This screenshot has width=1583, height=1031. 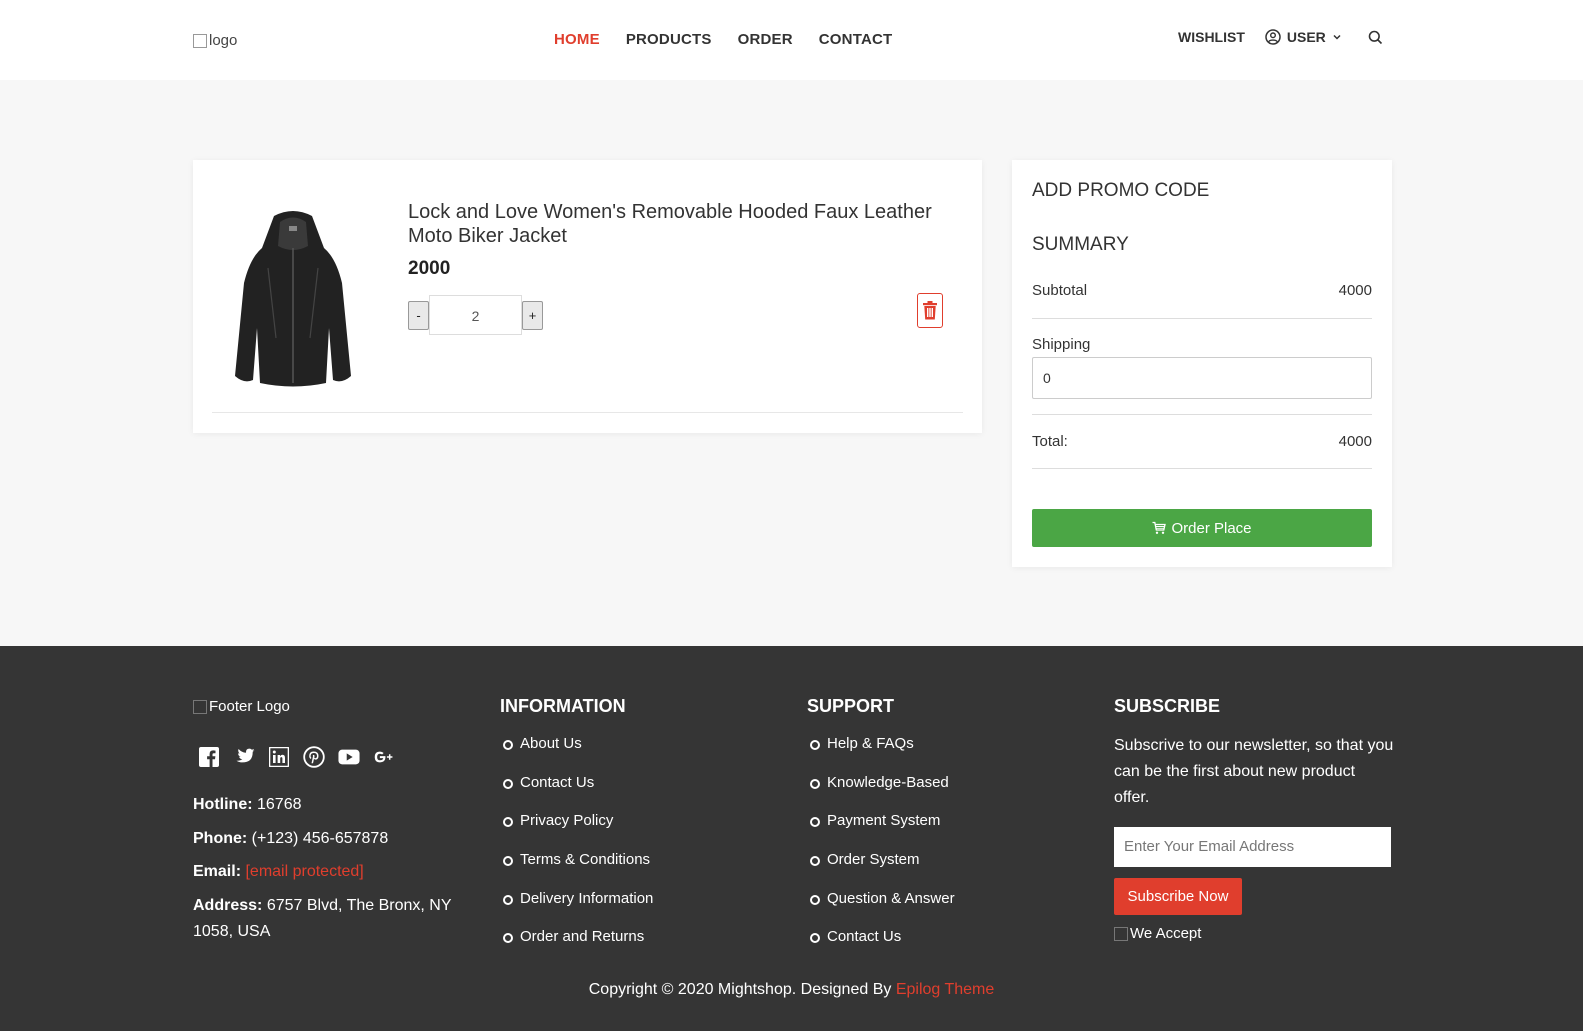 I want to click on footer-link-label: Knowledge-Based, so click(x=888, y=782).